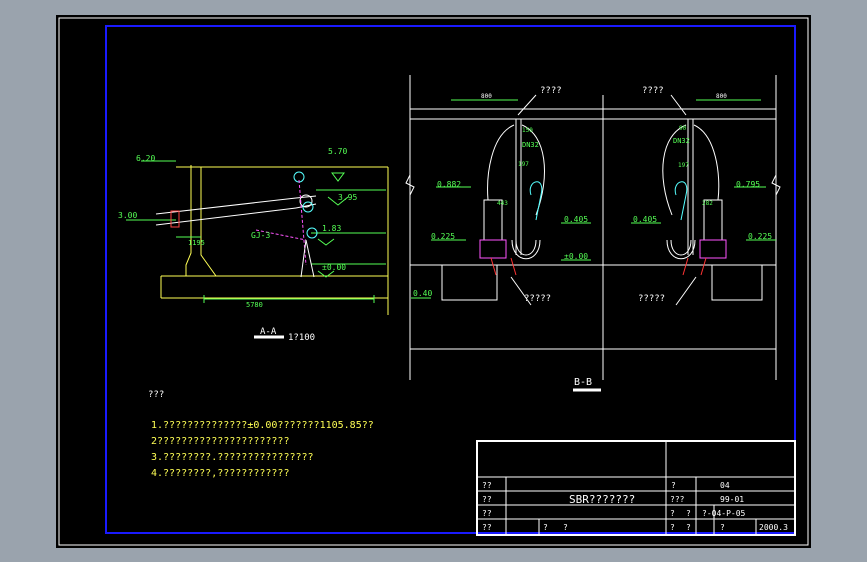 This screenshot has height=562, width=867. What do you see at coordinates (334, 267) in the screenshot?
I see `elev-000: ±0.00` at bounding box center [334, 267].